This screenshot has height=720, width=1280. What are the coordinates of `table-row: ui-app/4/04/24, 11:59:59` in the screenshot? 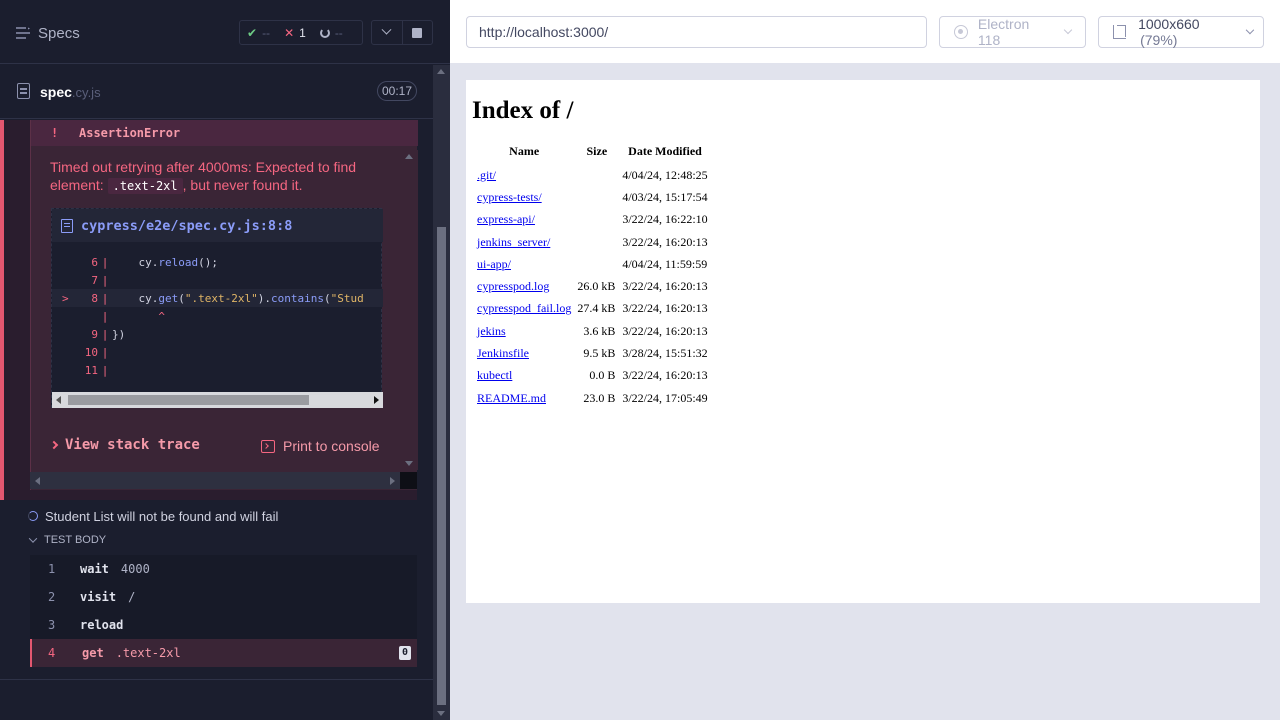 It's located at (592, 264).